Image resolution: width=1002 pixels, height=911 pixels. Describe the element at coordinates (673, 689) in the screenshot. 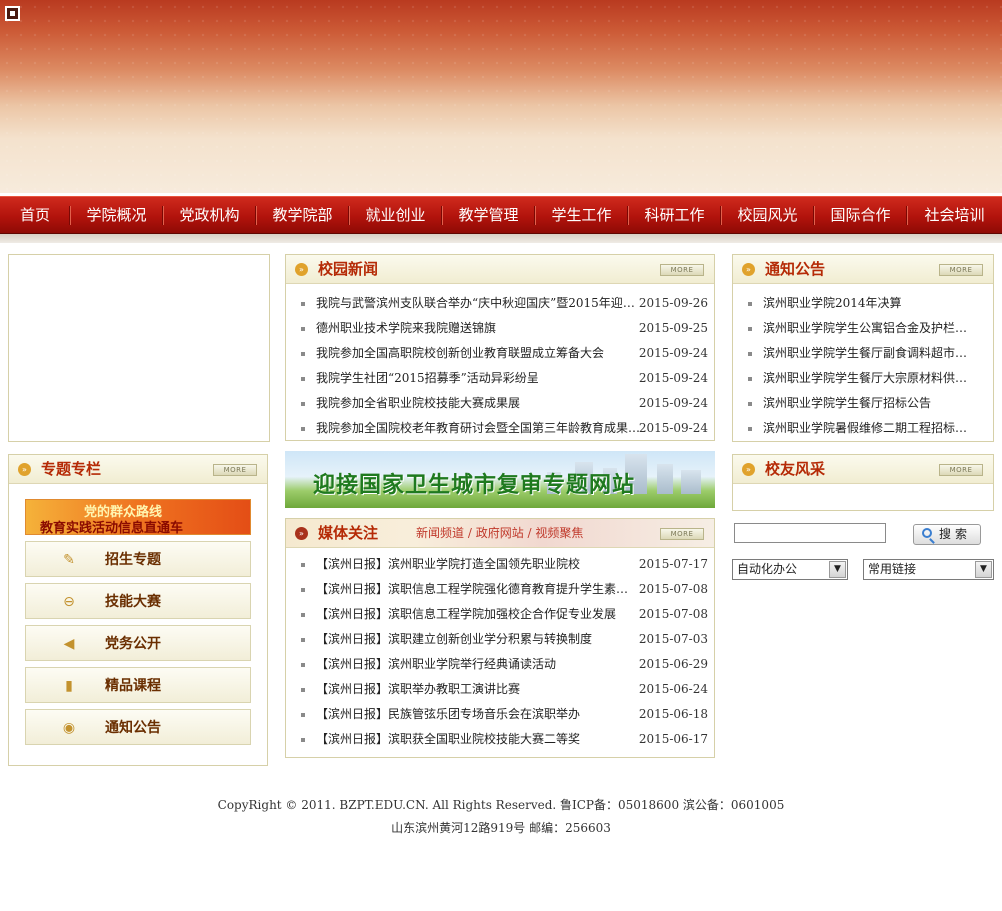

I see `list-item-date: 2015-06-24` at that location.